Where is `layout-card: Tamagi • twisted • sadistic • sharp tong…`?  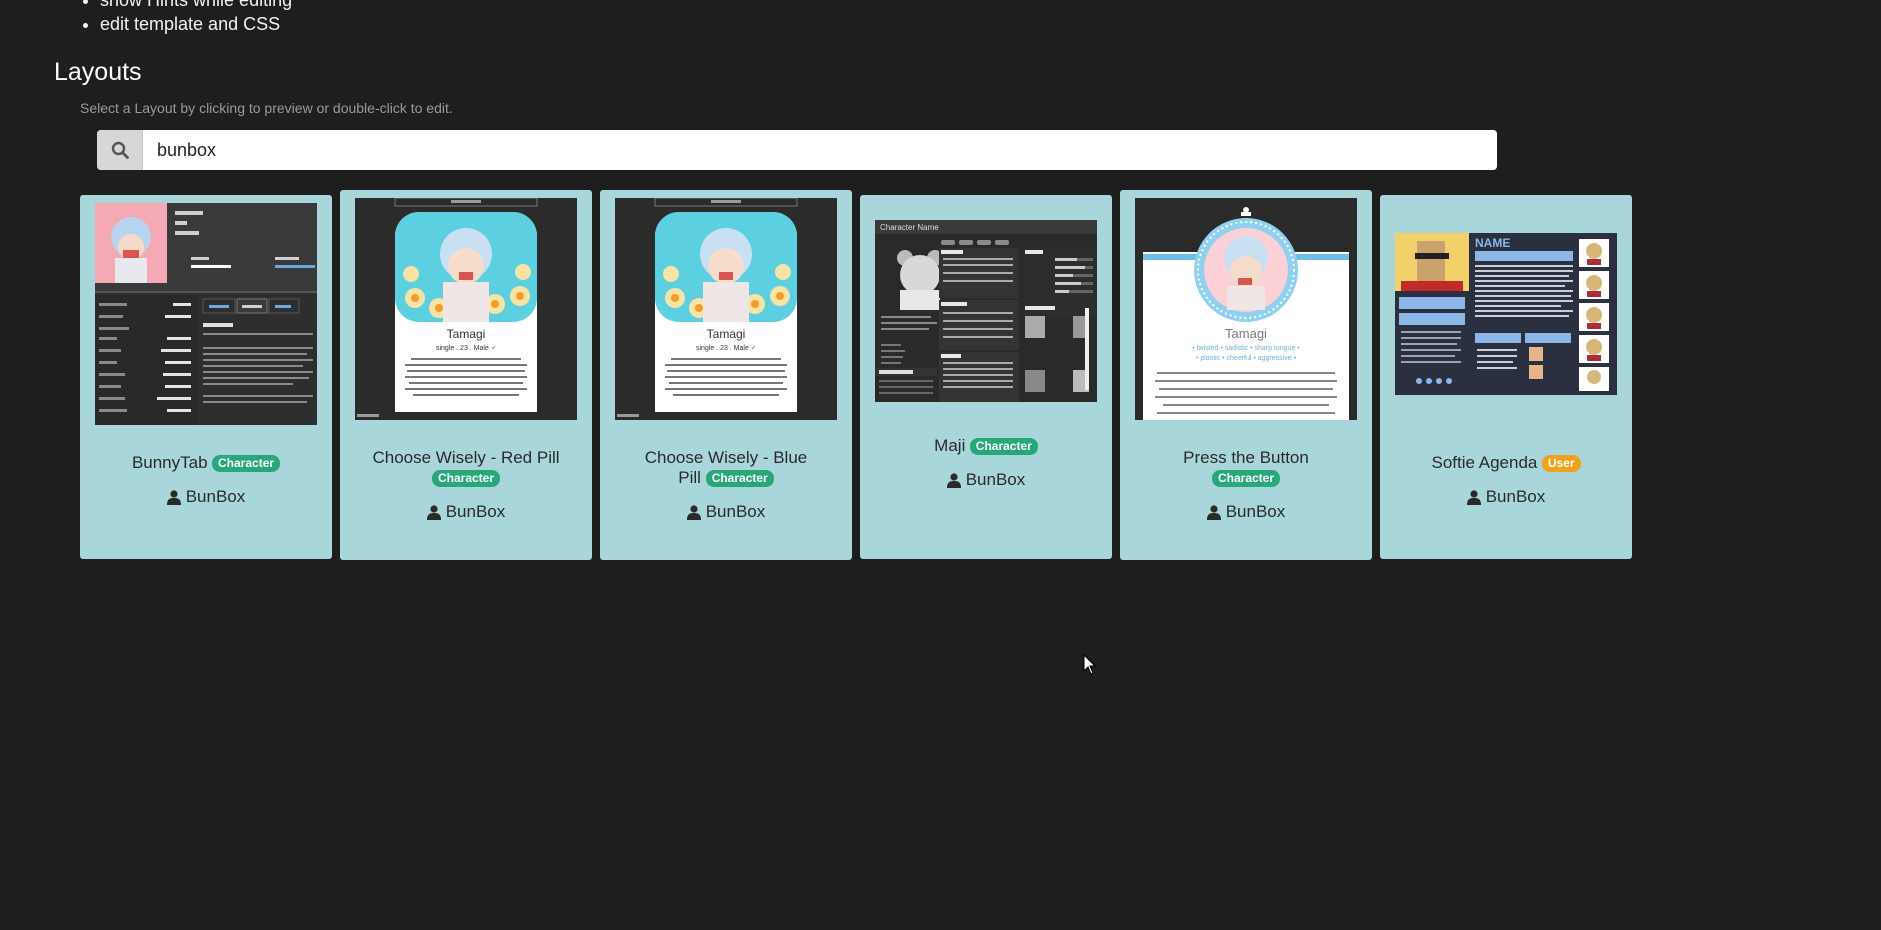 layout-card: Tamagi • twisted • sadistic • sharp tong… is located at coordinates (1246, 375).